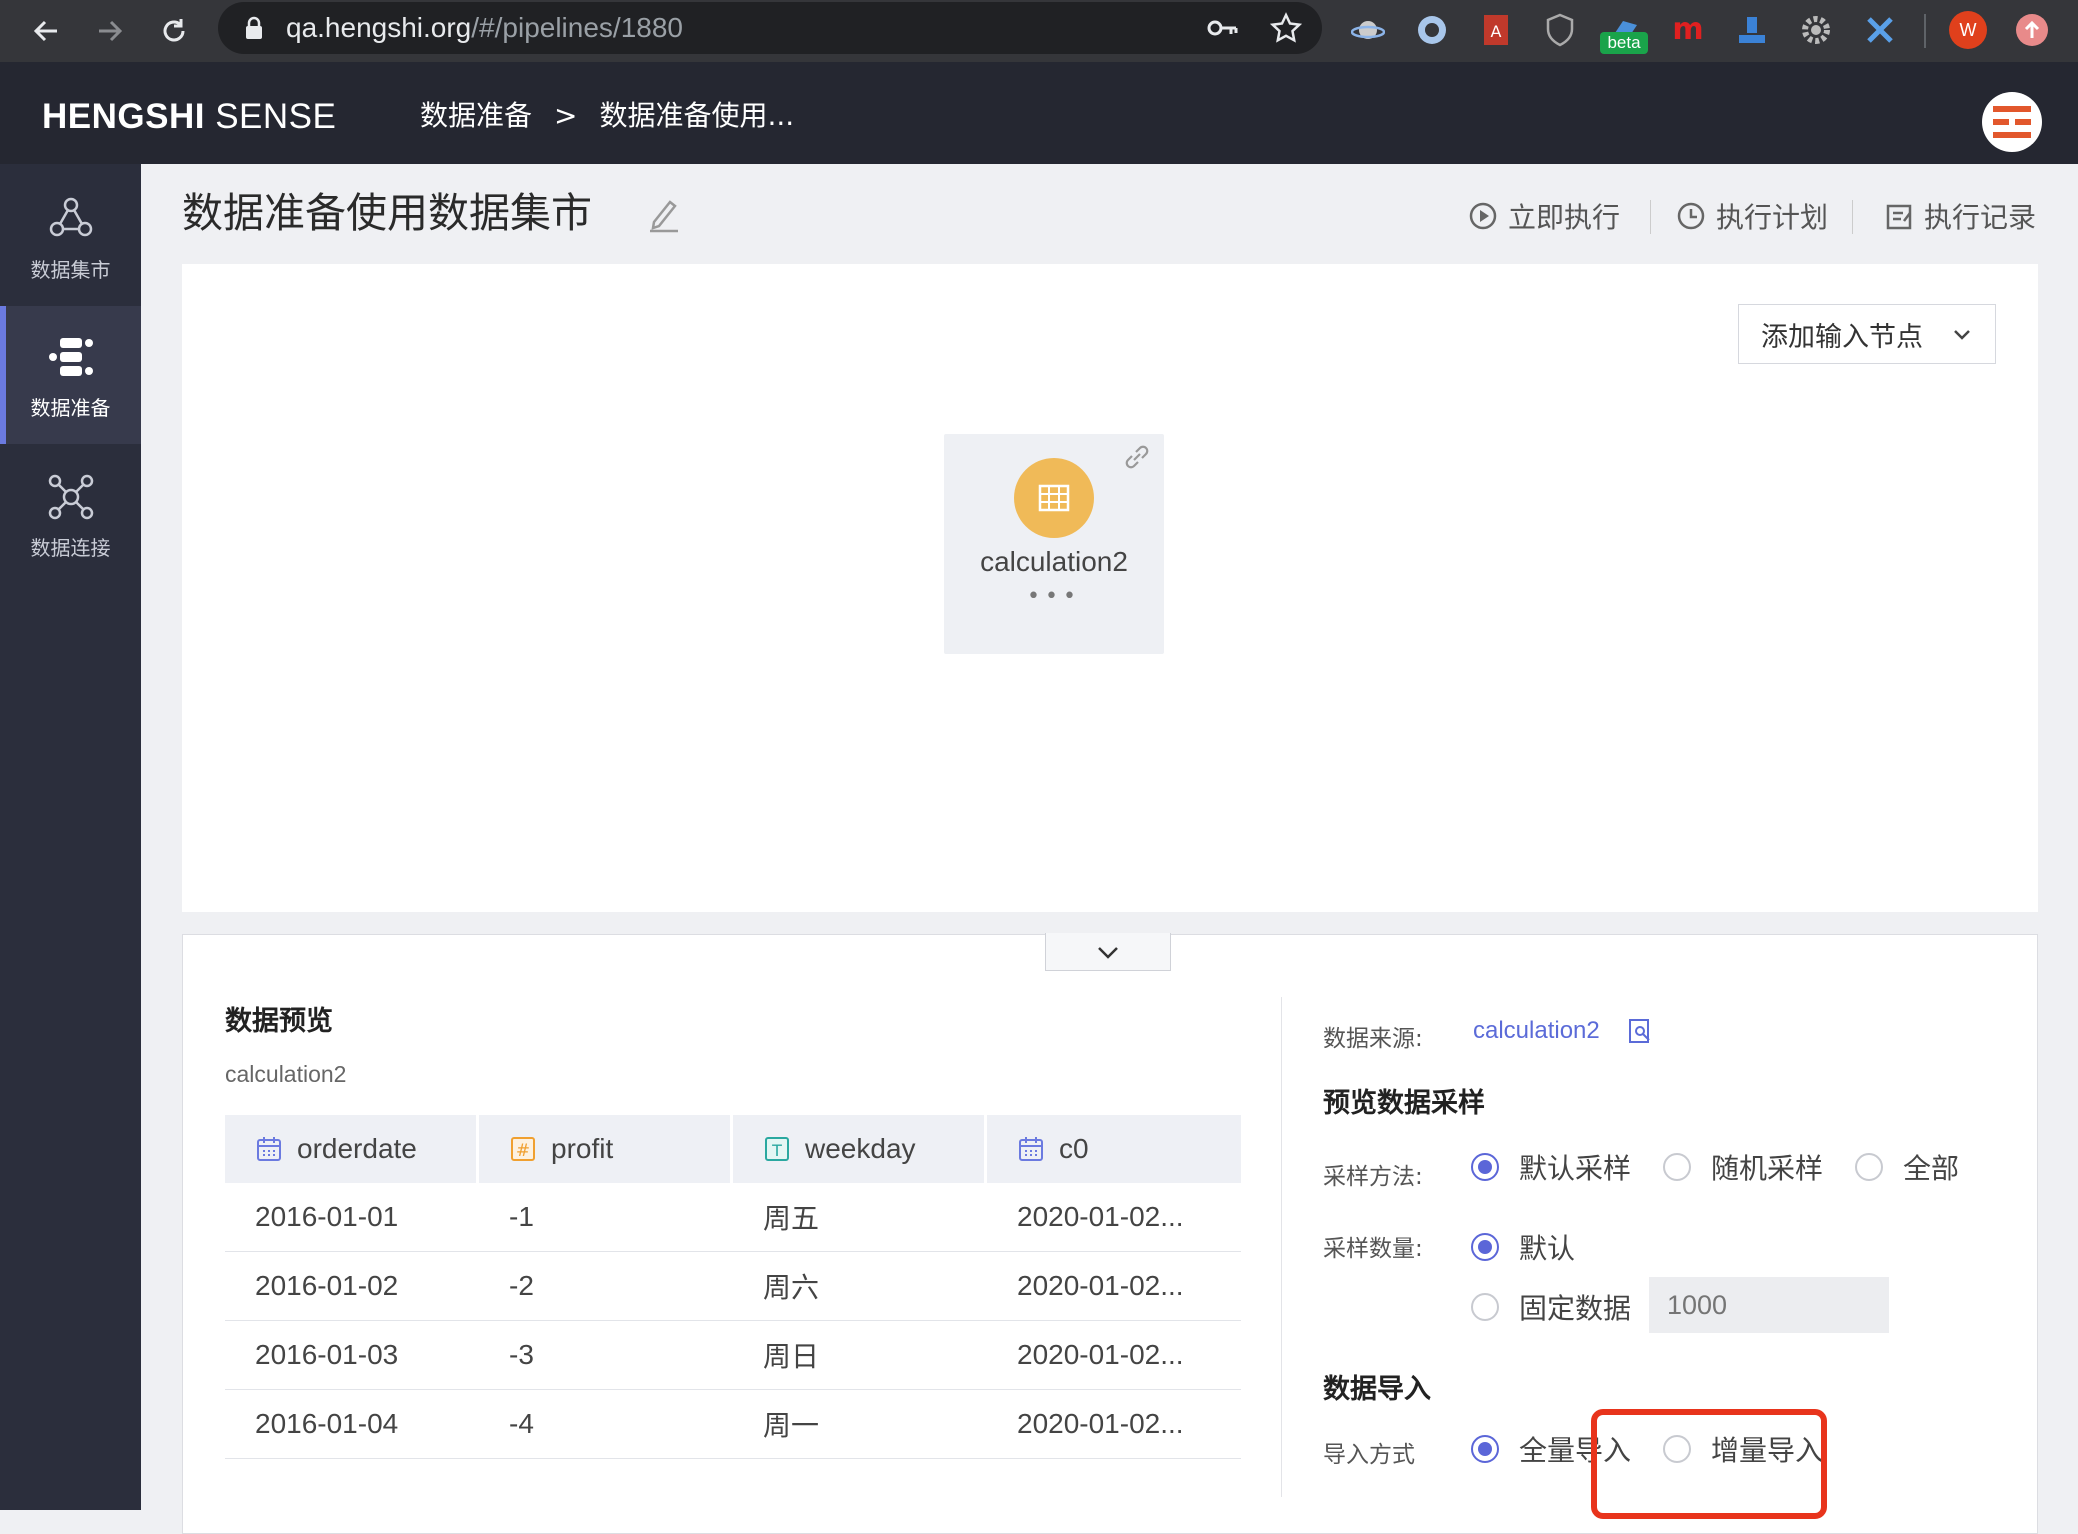 Image resolution: width=2078 pixels, height=1534 pixels. I want to click on logo-bold: HENGSHI, so click(123, 116).